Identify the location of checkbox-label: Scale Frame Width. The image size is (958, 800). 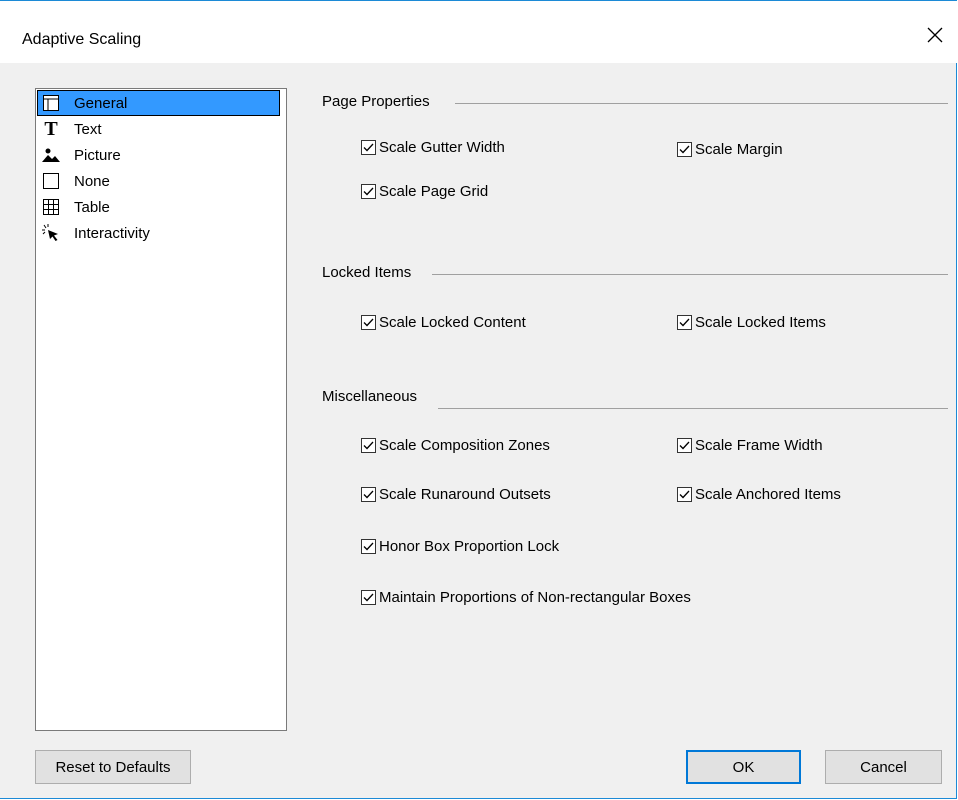
(759, 445).